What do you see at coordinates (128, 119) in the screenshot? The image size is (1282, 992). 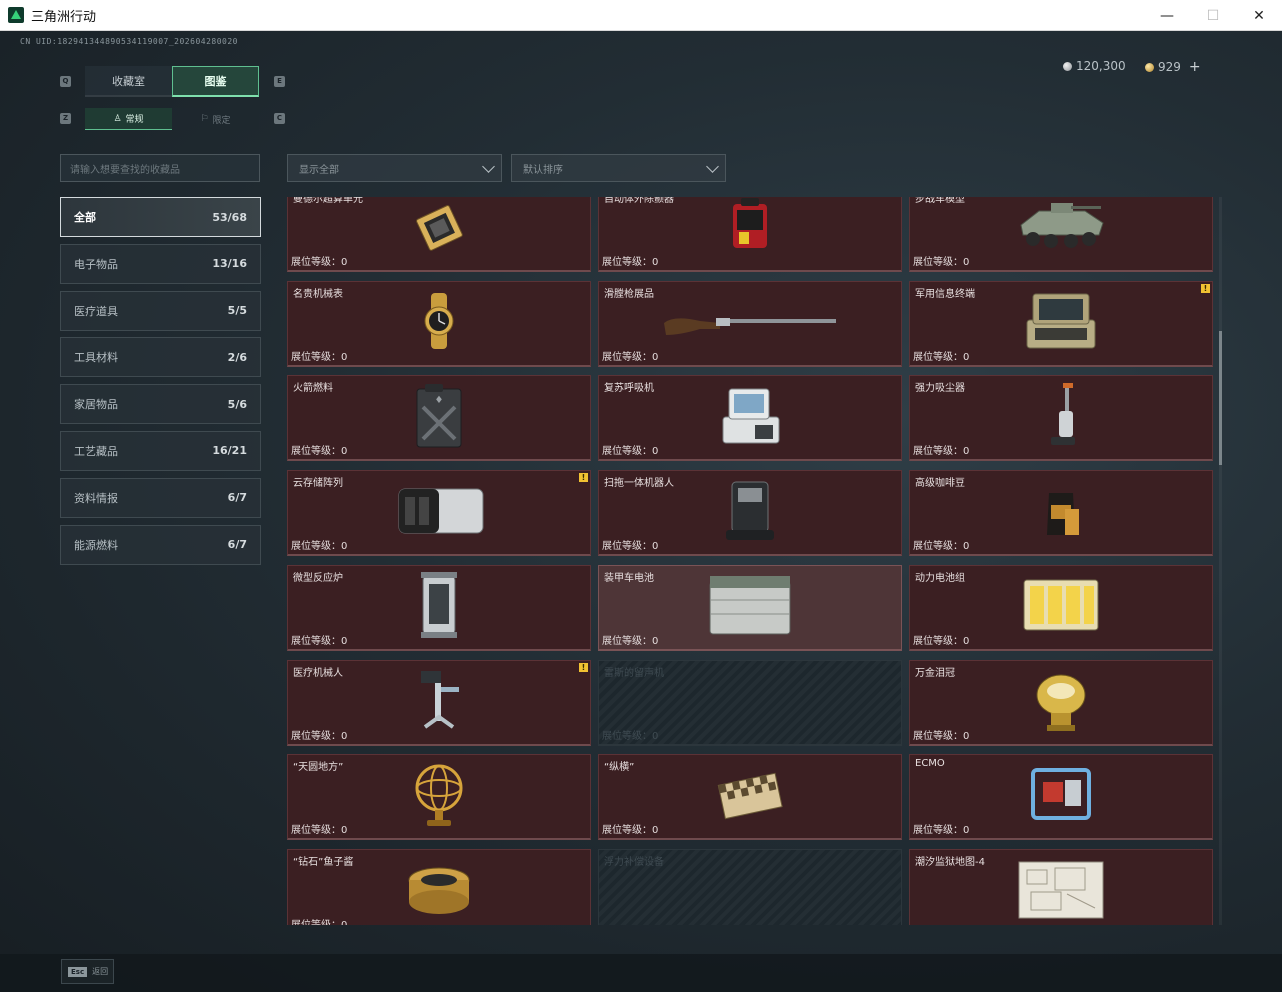 I see `subtab-regular: ♙ 常规` at bounding box center [128, 119].